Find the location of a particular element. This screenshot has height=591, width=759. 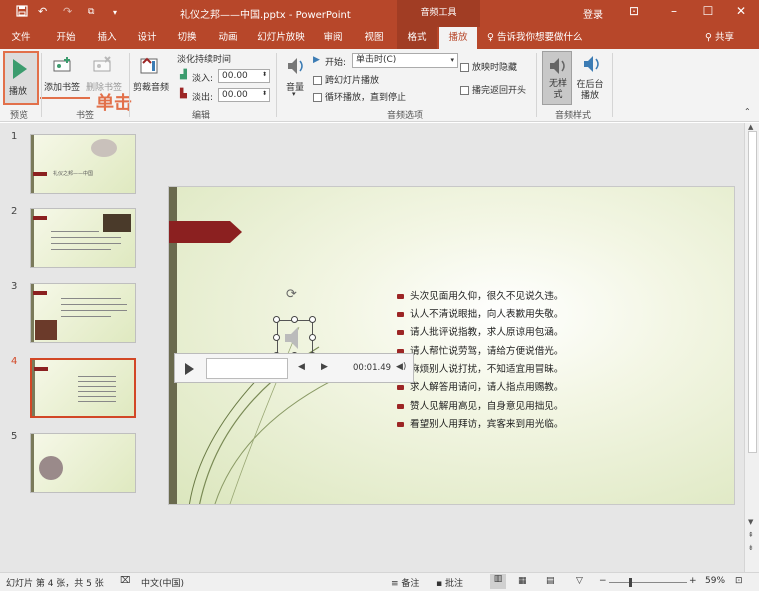

spellcheck-icon: ⌧ is located at coordinates (125, 581).